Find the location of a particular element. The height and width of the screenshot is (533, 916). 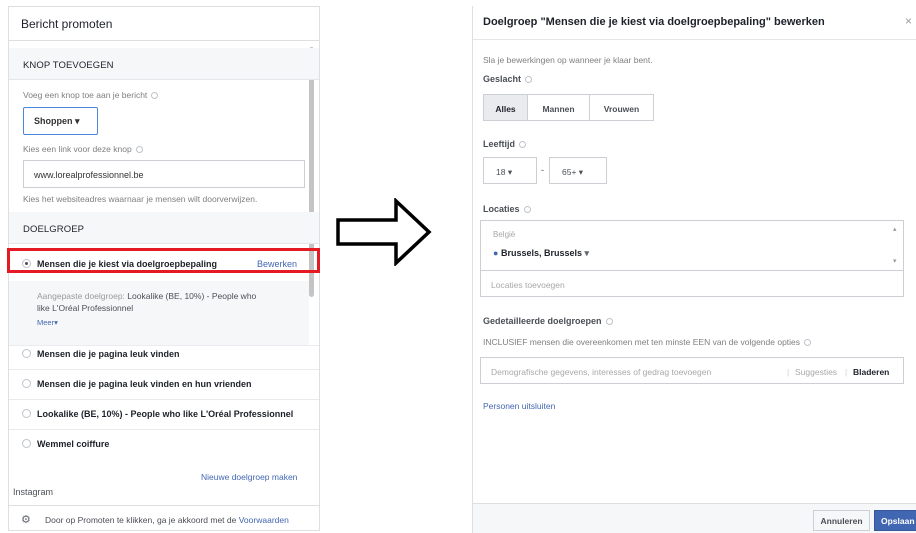

link-label: Kies een link voor deze knop is located at coordinates (83, 149).